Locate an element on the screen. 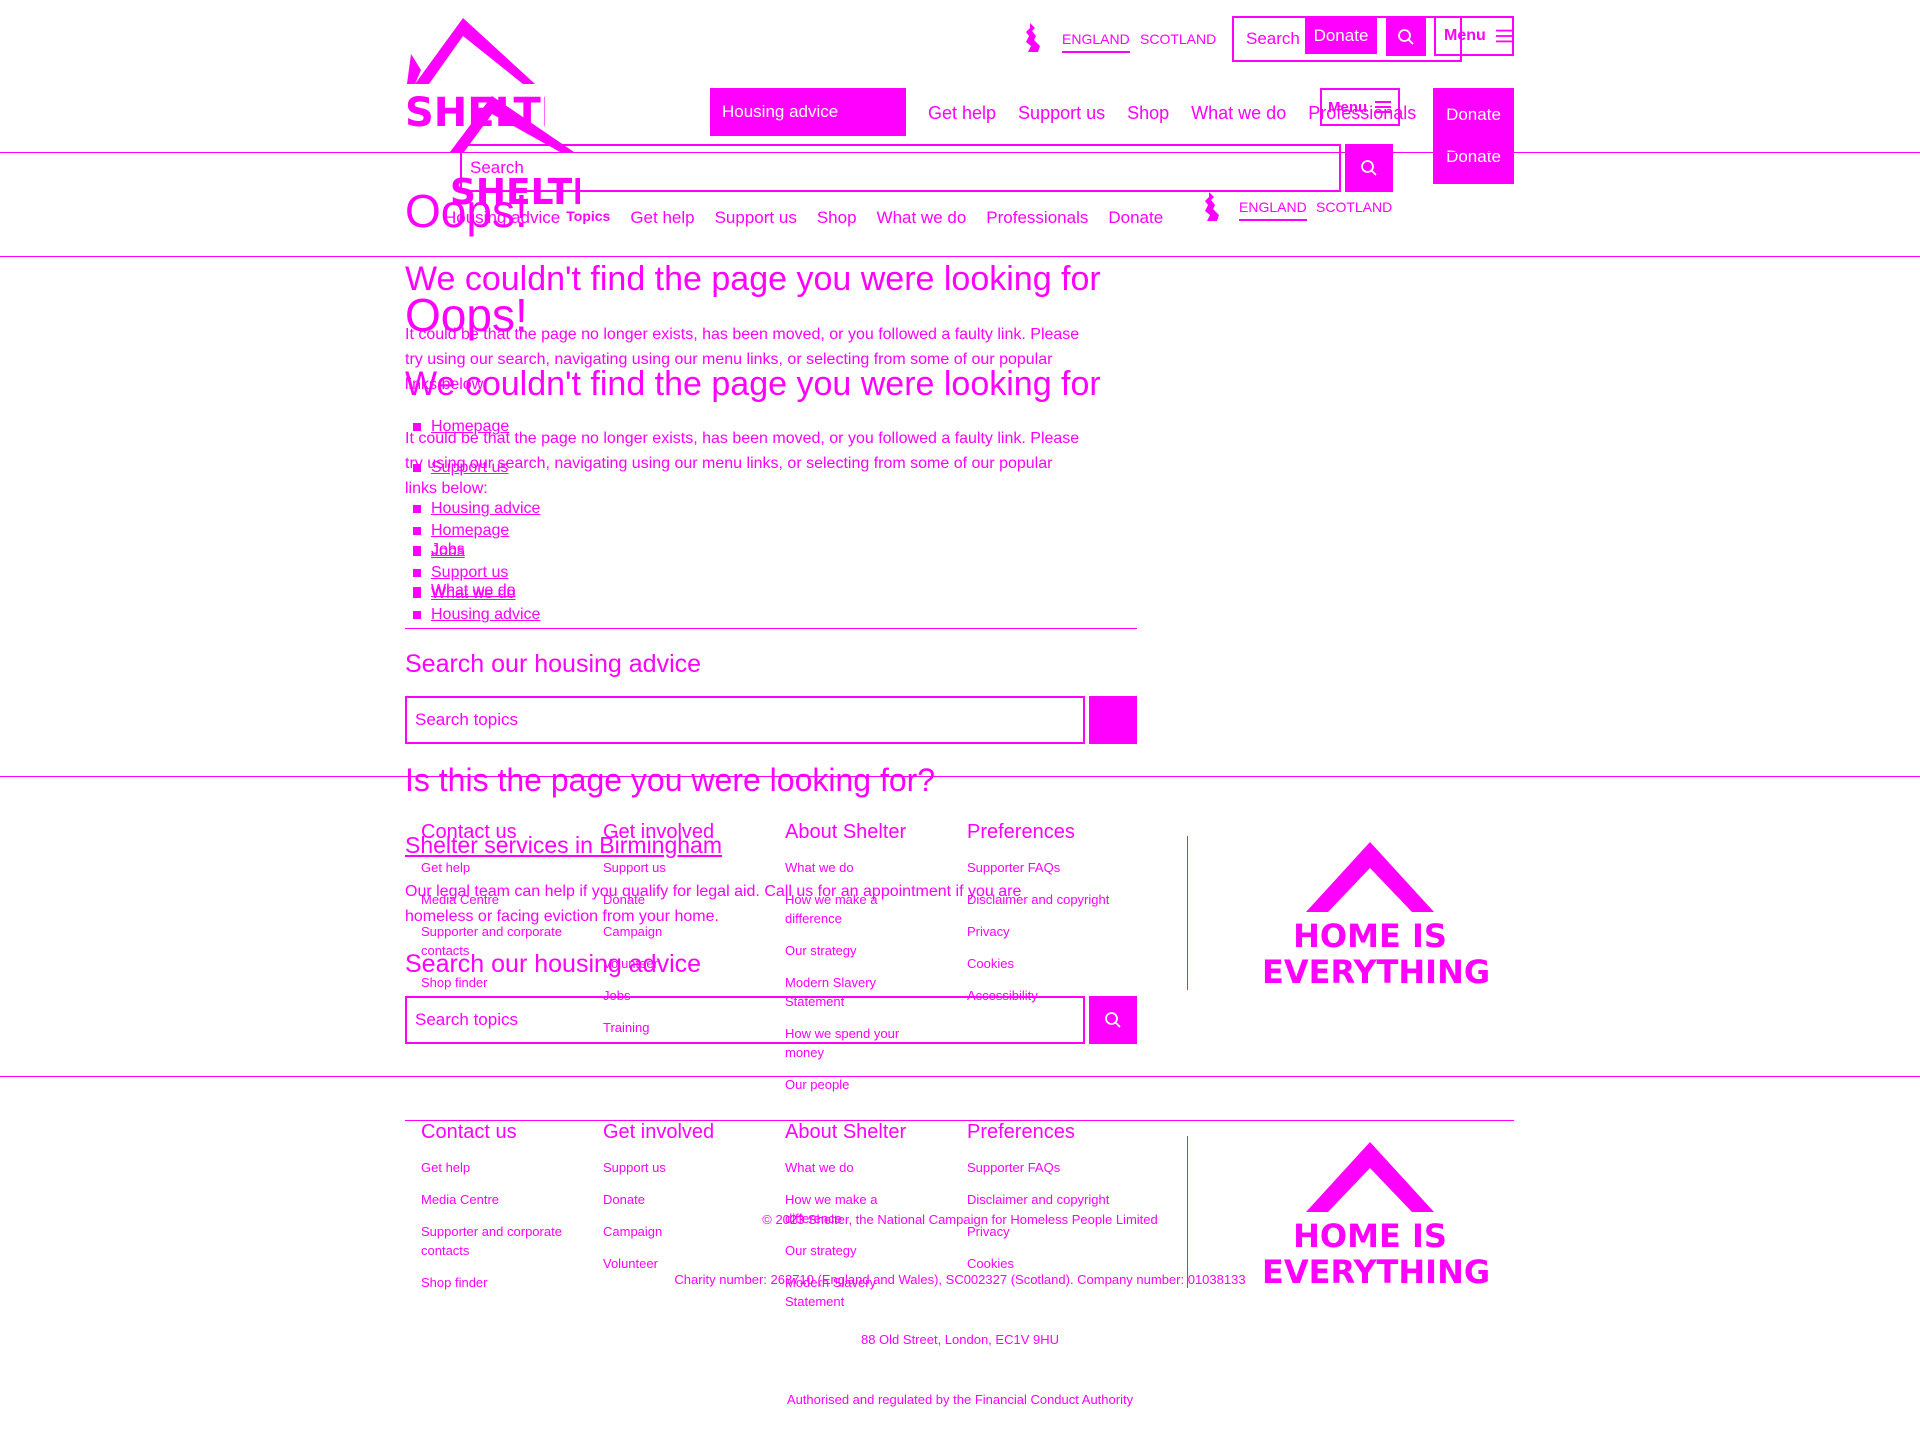 The height and width of the screenshot is (1430, 1920). nav-housing-advice: Housing advice is located at coordinates (808, 112).